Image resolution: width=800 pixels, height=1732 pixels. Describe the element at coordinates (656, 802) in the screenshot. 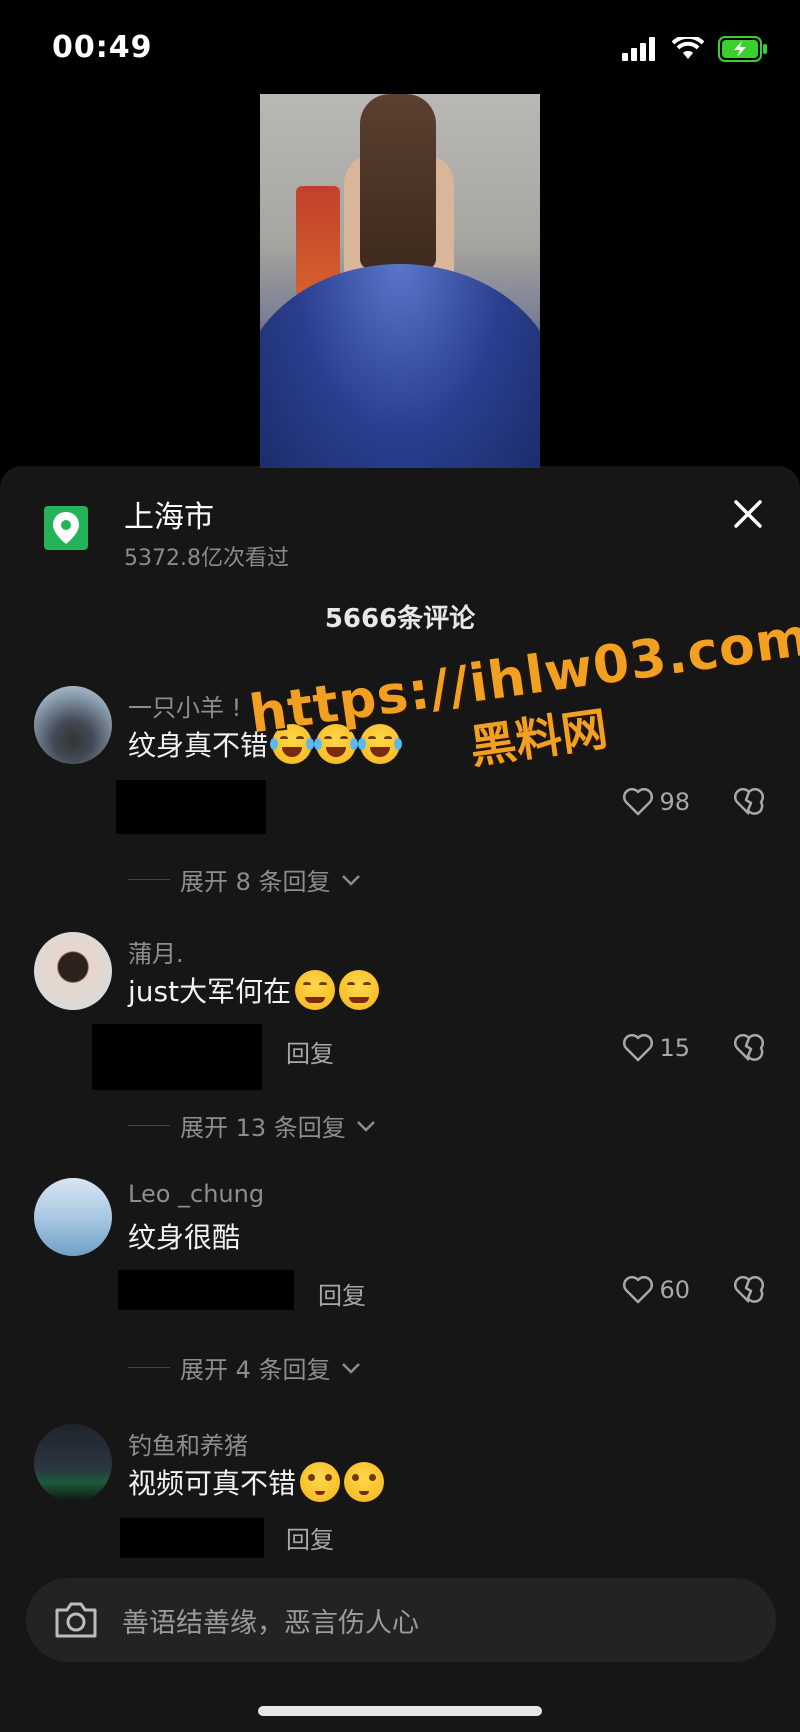

I see `like-button: 98` at that location.